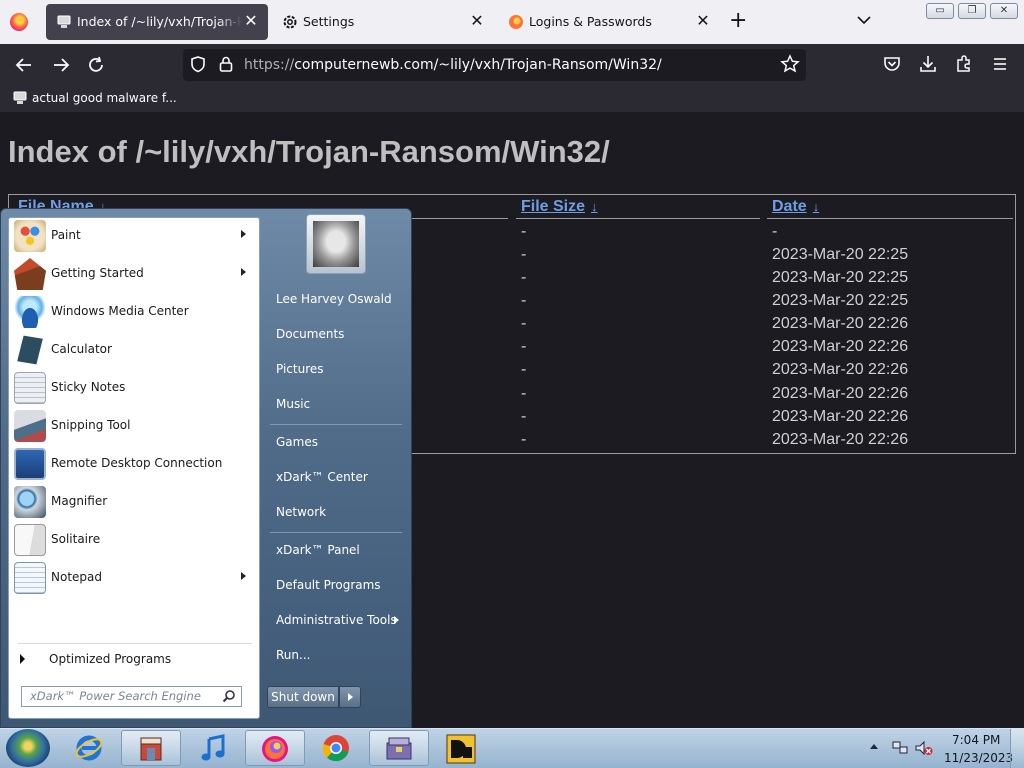 The height and width of the screenshot is (768, 1024). What do you see at coordinates (290, 22) in the screenshot?
I see `gear-icon` at bounding box center [290, 22].